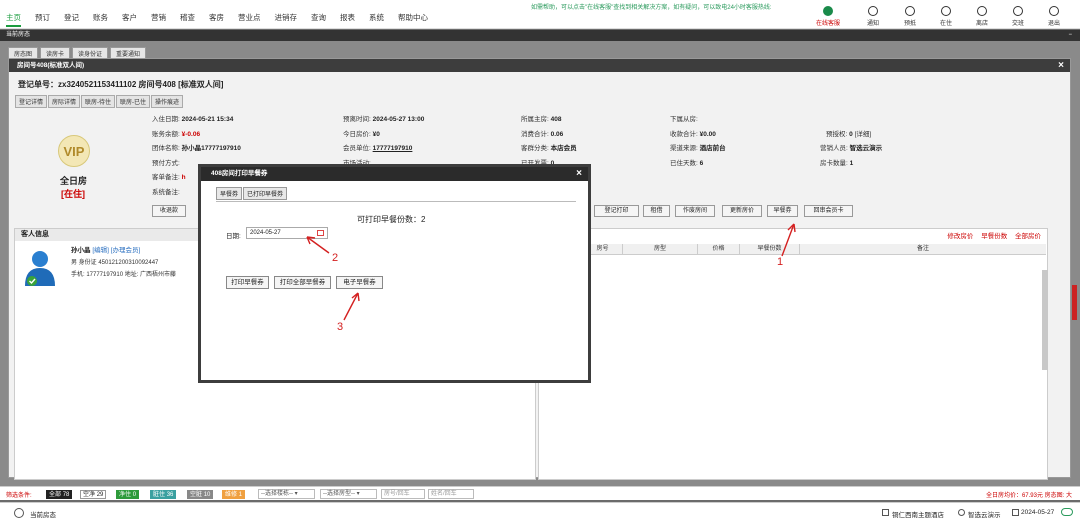 Image resolution: width=1080 pixels, height=523 pixels. What do you see at coordinates (166, 177) in the screenshot?
I see `guest-note-label: 客单备注:` at bounding box center [166, 177].